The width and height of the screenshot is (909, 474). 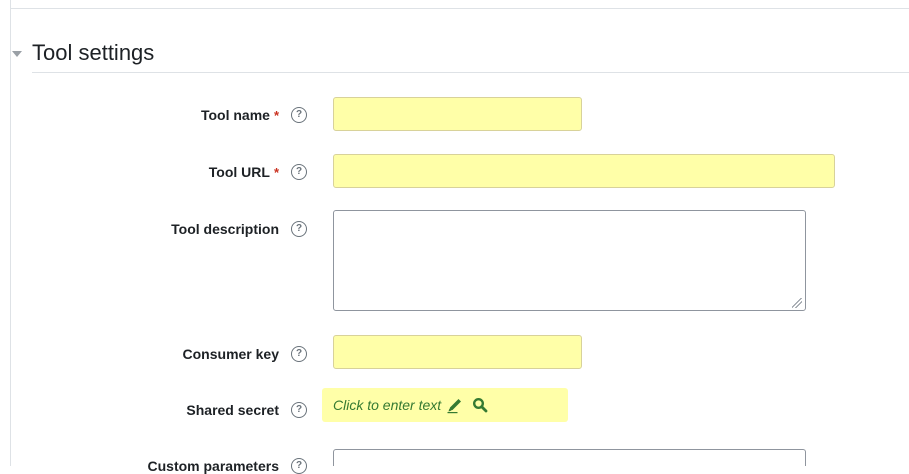 I want to click on tool-name-label: Tool name *, so click(x=240, y=115).